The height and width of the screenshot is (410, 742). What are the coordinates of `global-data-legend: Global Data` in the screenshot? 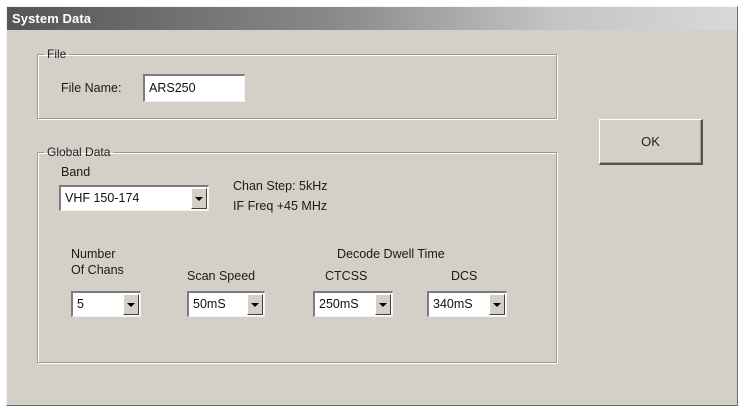 It's located at (79, 152).